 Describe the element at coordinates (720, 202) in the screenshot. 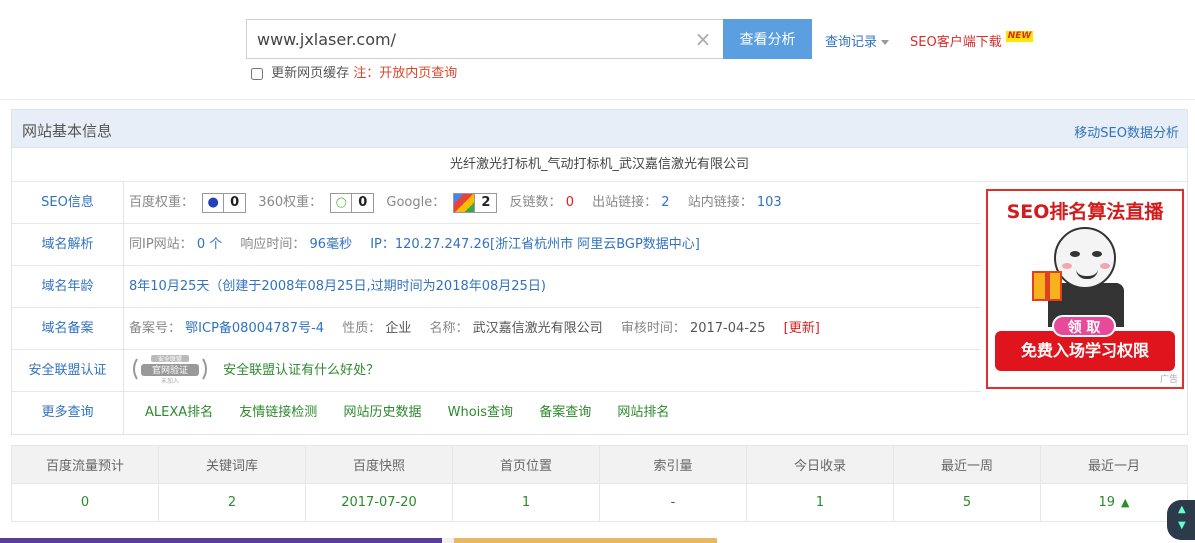

I see `inlinks-label: 站内链接：` at that location.